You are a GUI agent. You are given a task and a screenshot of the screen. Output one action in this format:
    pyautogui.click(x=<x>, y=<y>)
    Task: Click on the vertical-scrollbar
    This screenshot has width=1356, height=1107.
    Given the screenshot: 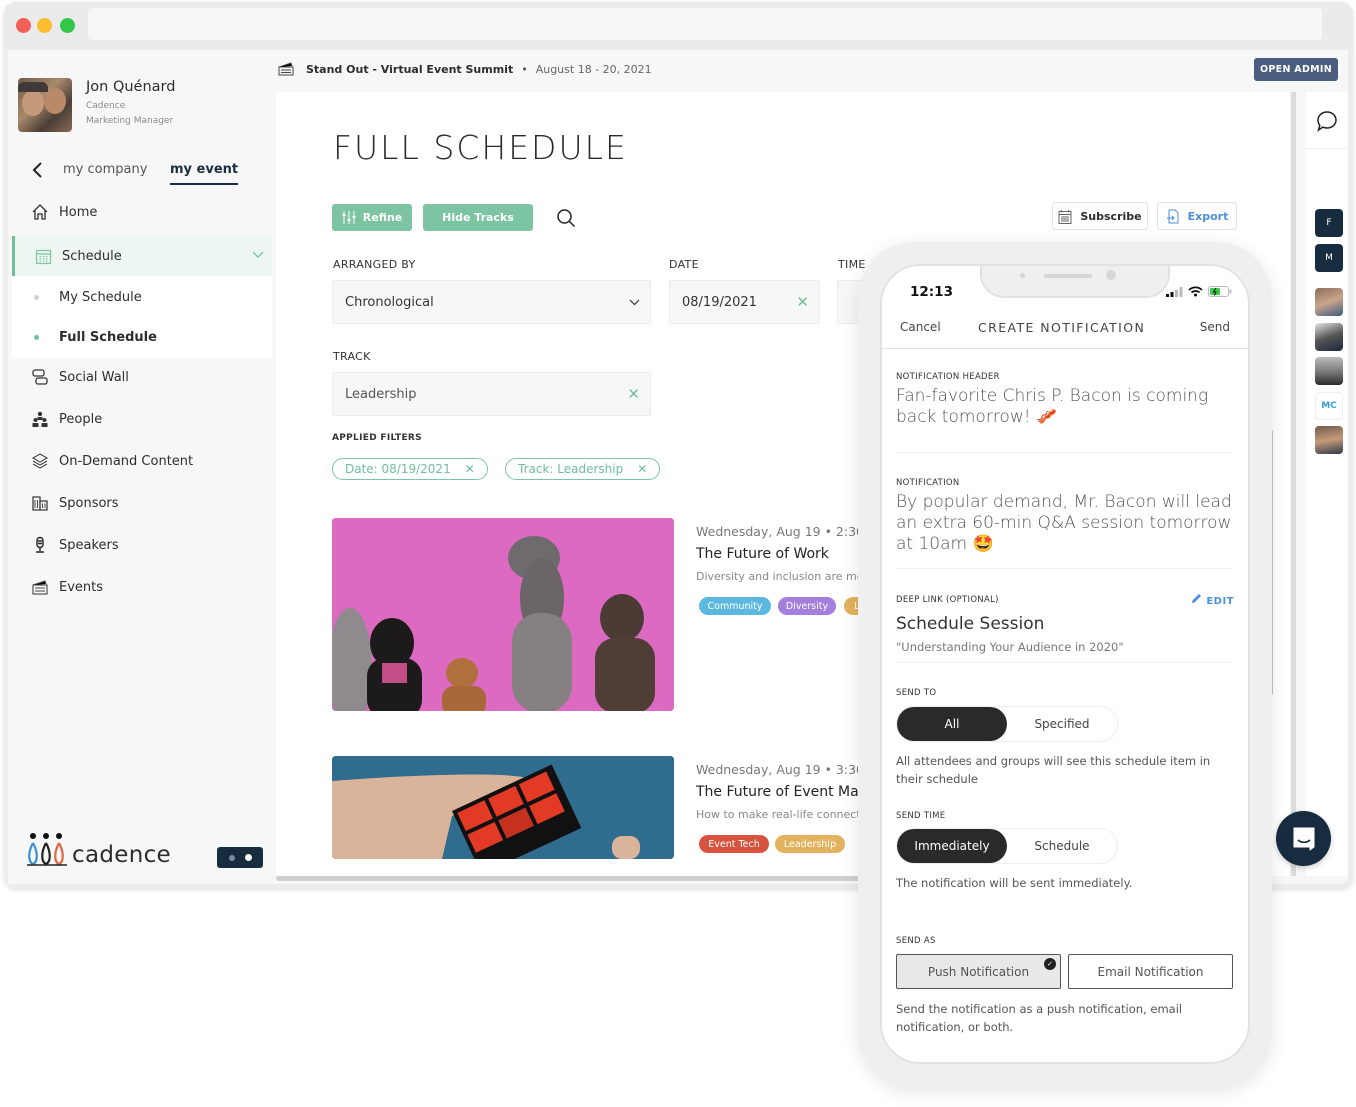 What is the action you would take?
    pyautogui.click(x=1293, y=484)
    